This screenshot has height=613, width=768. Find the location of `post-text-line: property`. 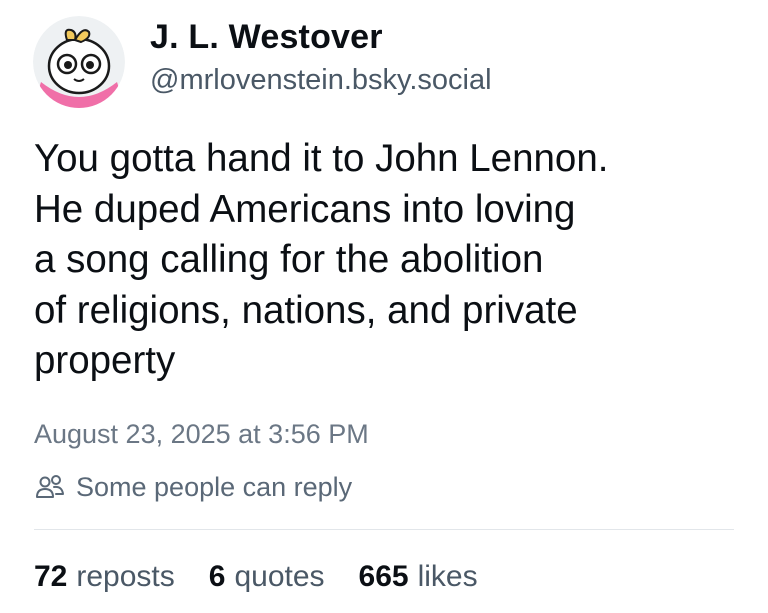

post-text-line: property is located at coordinates (105, 360).